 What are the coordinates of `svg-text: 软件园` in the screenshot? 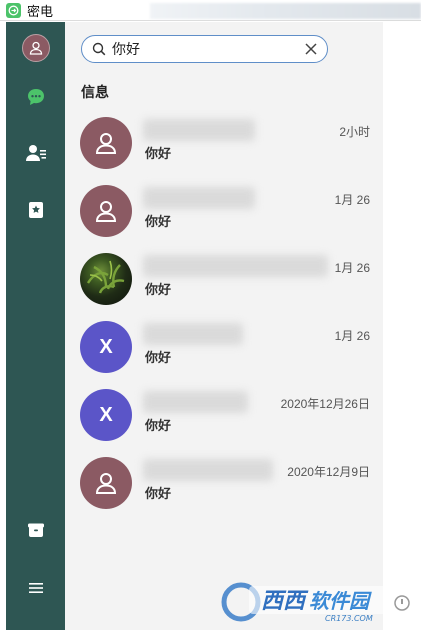 It's located at (340, 601).